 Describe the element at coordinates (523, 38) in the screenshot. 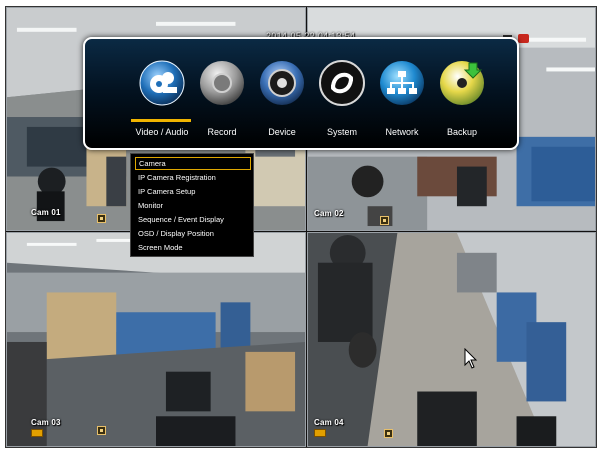

I see `alarm-status-icon` at that location.